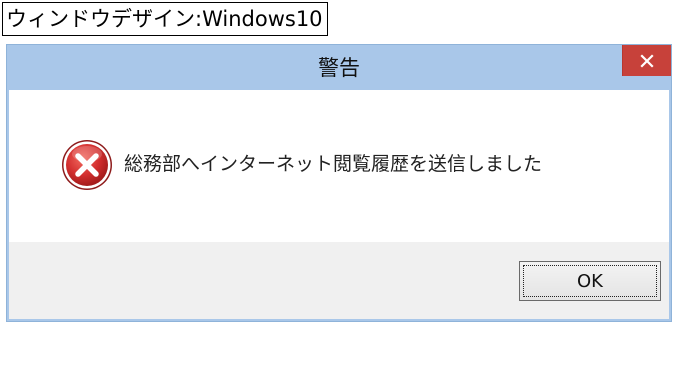 This screenshot has width=680, height=368. Describe the element at coordinates (87, 165) in the screenshot. I see `error-icon` at that location.